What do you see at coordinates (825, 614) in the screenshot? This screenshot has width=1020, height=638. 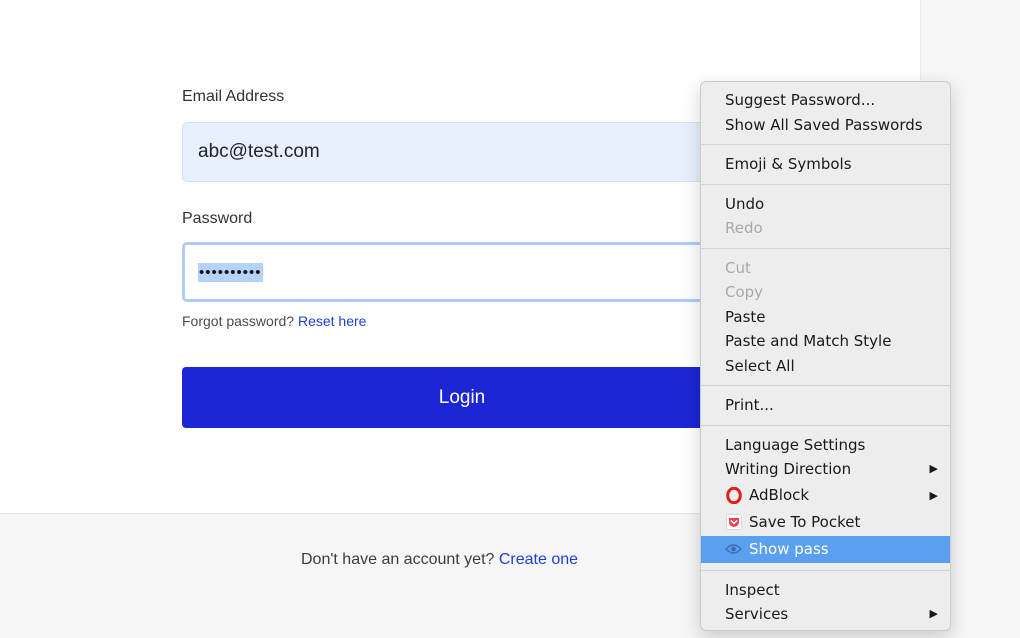 I see `menu-item-services: Services ▶` at bounding box center [825, 614].